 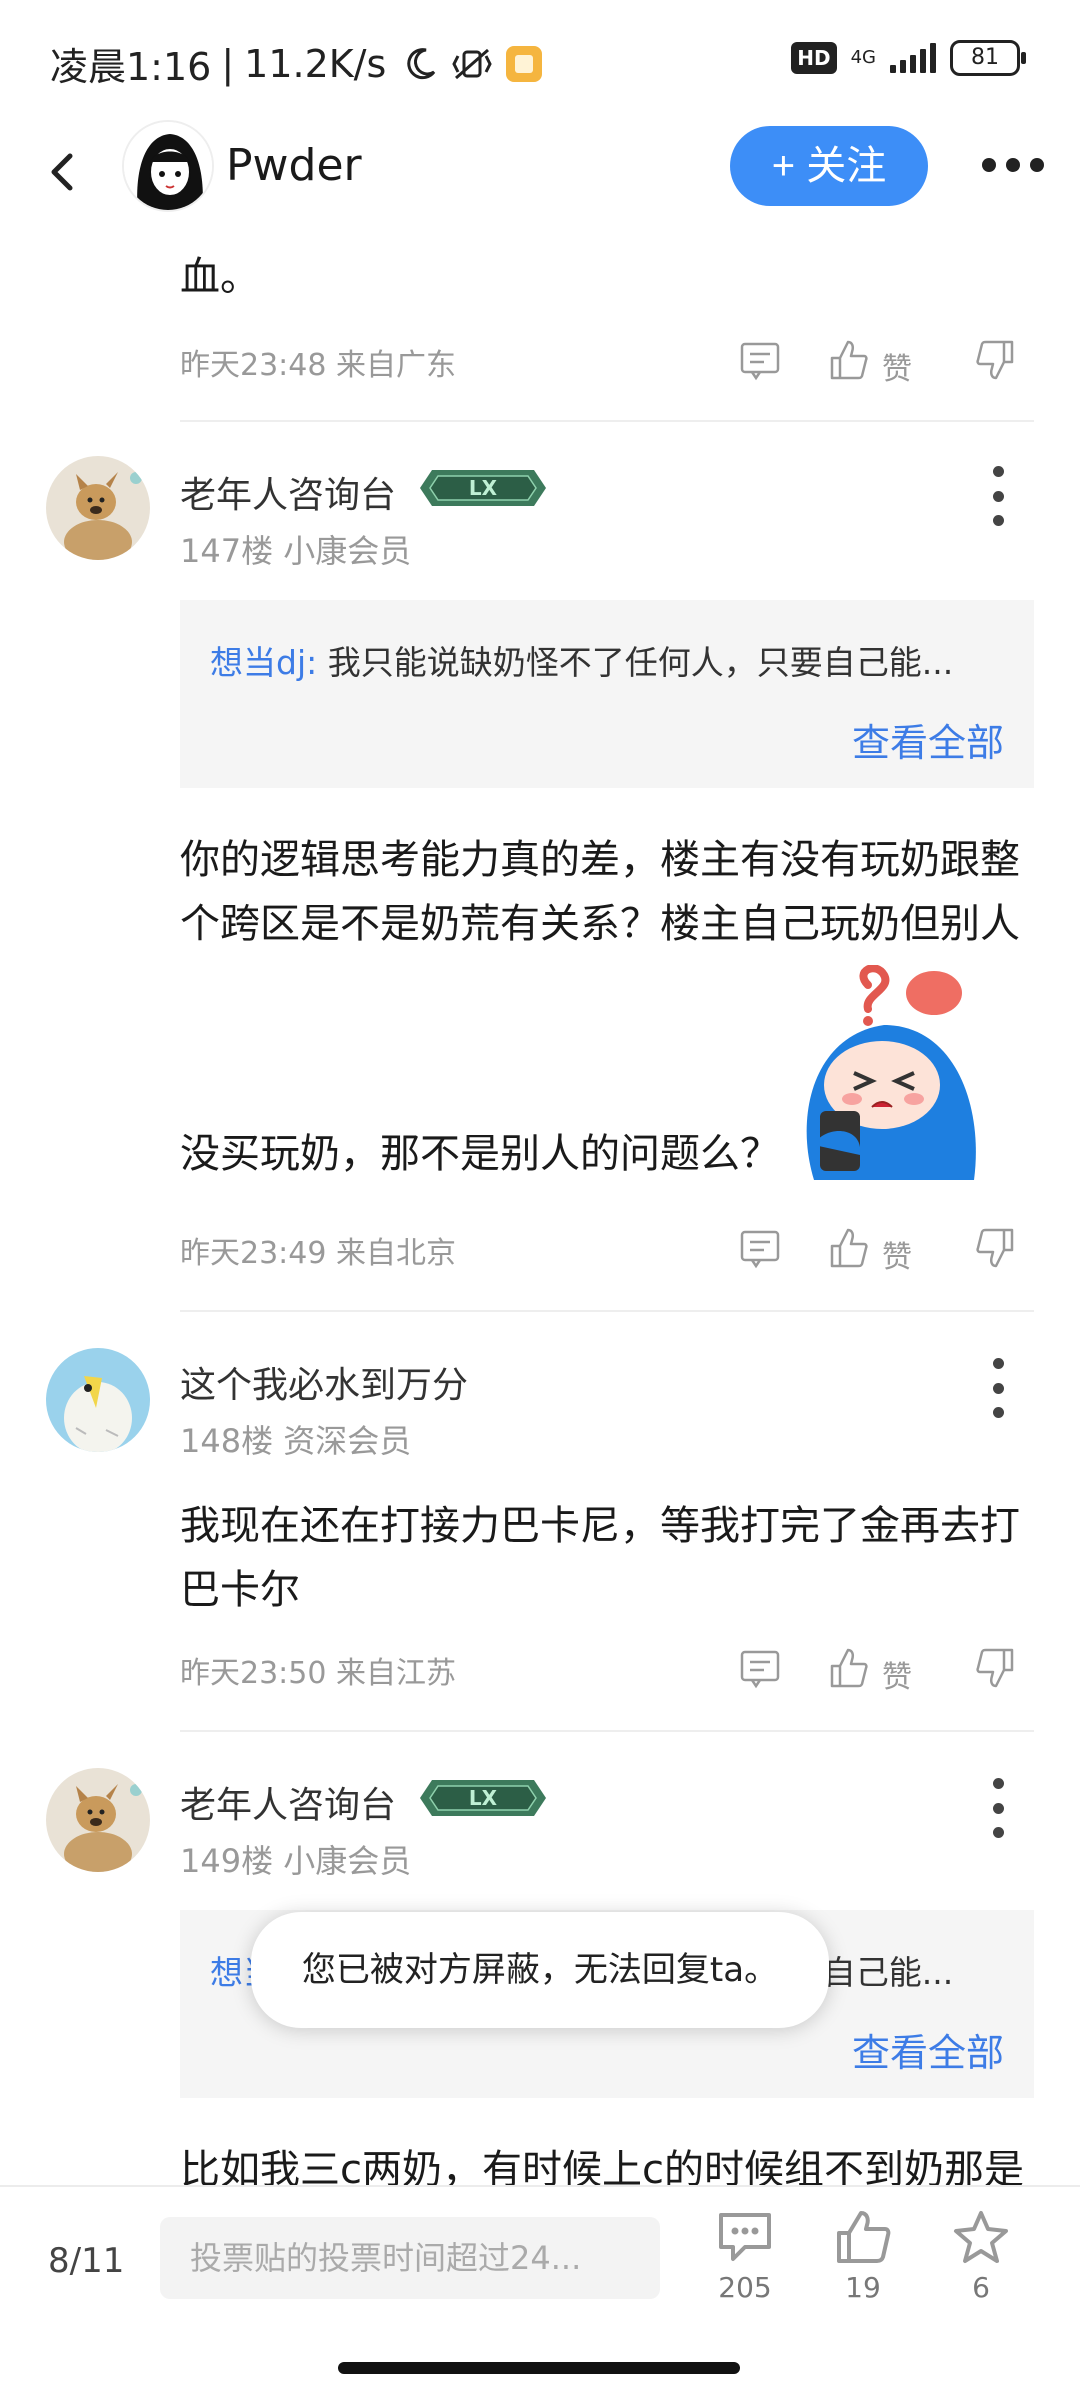 What do you see at coordinates (913, 58) in the screenshot?
I see `signal-icon` at bounding box center [913, 58].